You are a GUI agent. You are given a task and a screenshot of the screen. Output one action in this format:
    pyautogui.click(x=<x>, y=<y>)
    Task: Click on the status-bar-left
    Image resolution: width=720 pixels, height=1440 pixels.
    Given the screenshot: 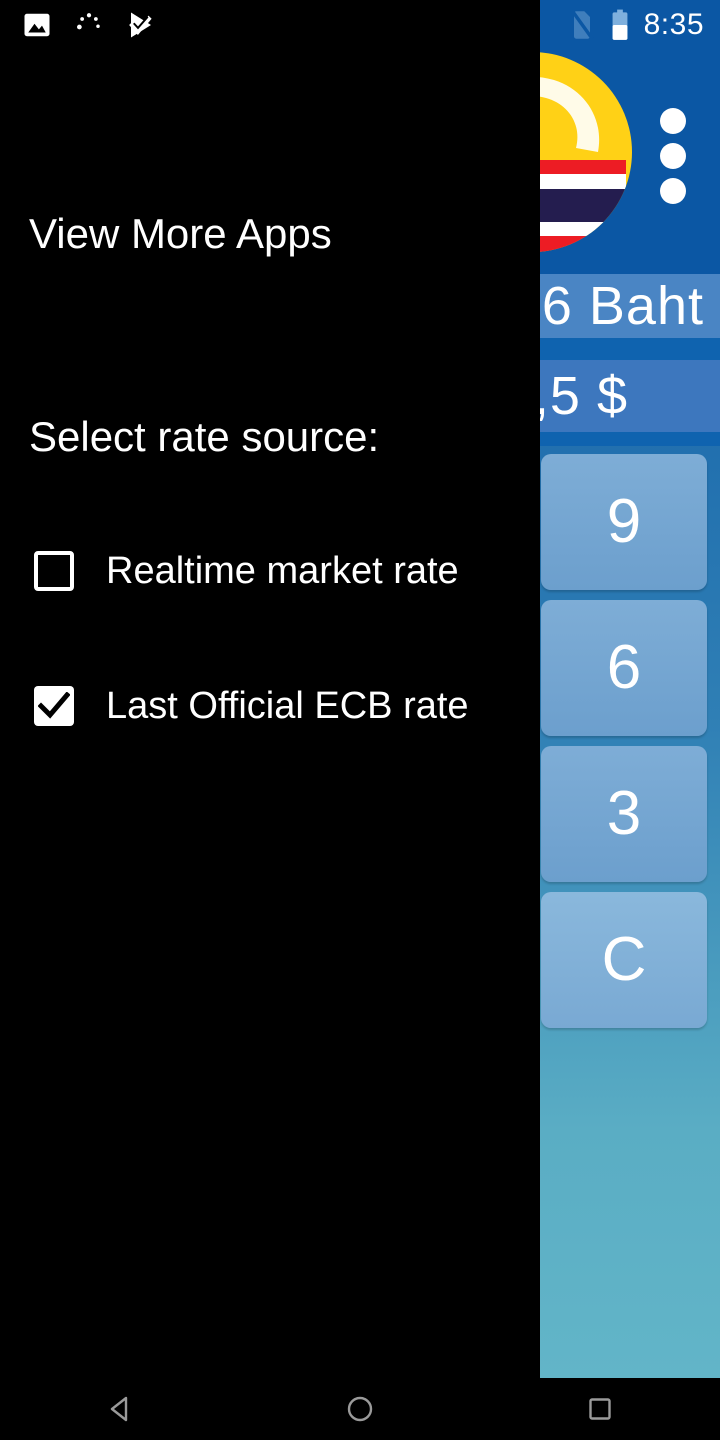 What is the action you would take?
    pyautogui.click(x=270, y=24)
    